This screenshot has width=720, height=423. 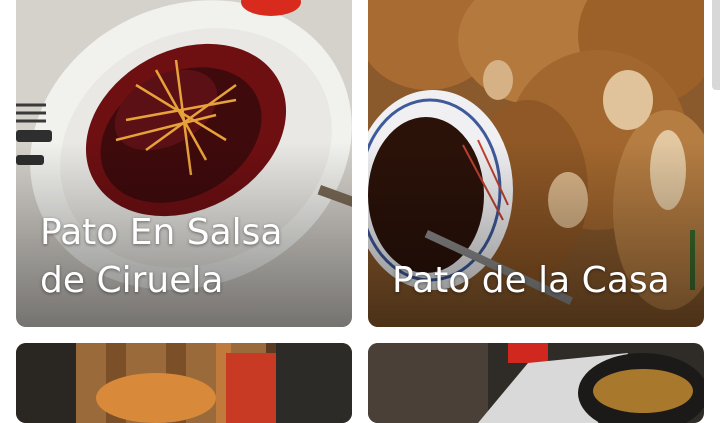 What do you see at coordinates (716, 45) in the screenshot?
I see `page-scrollbar` at bounding box center [716, 45].